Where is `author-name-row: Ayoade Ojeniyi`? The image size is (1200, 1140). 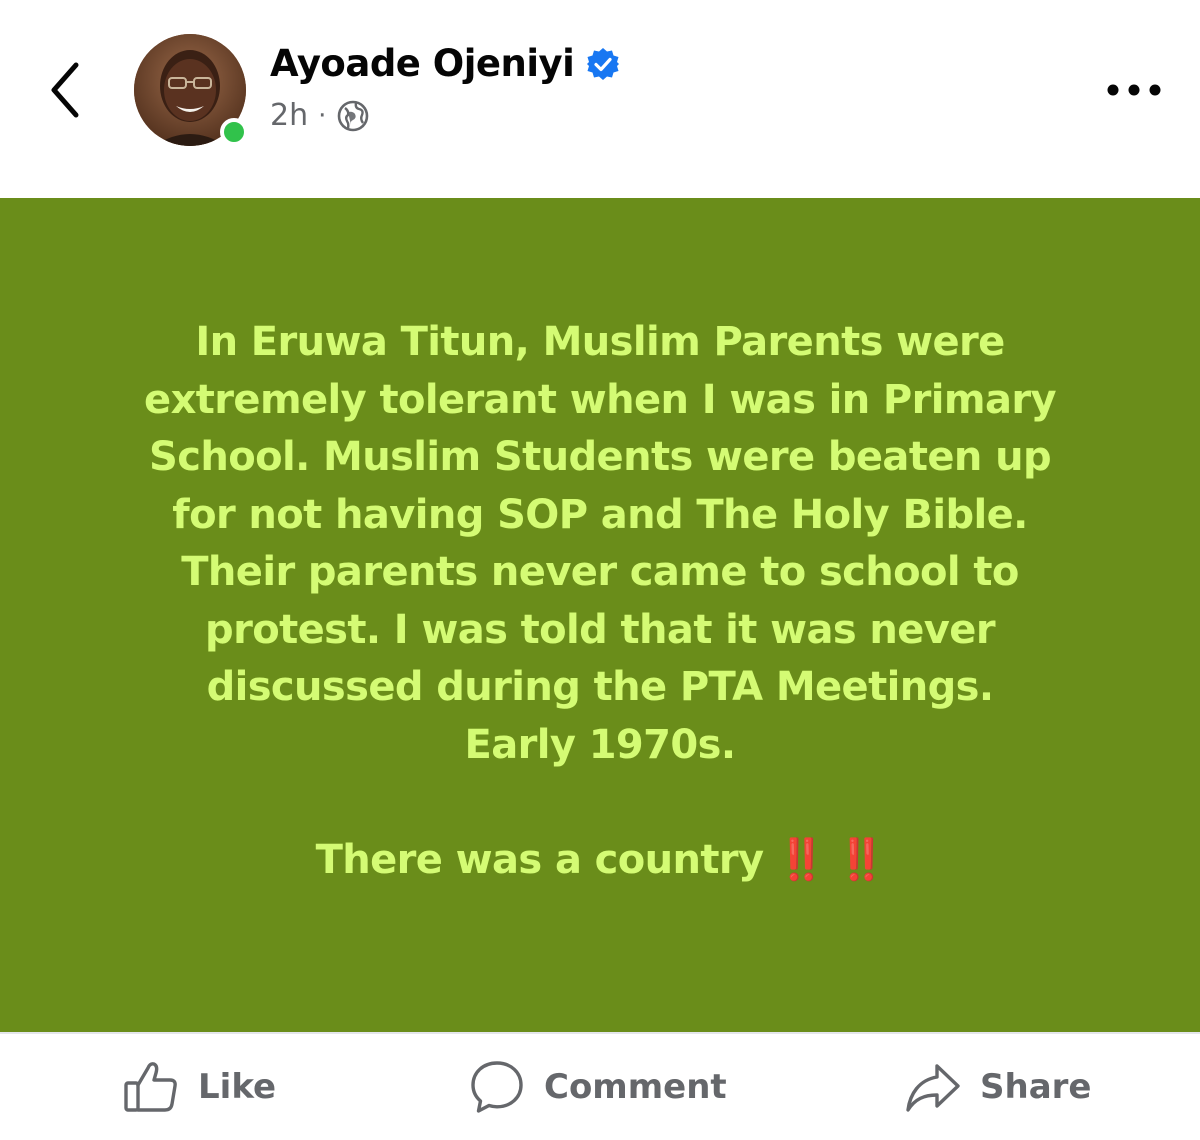
author-name-row: Ayoade Ojeniyi is located at coordinates (445, 63).